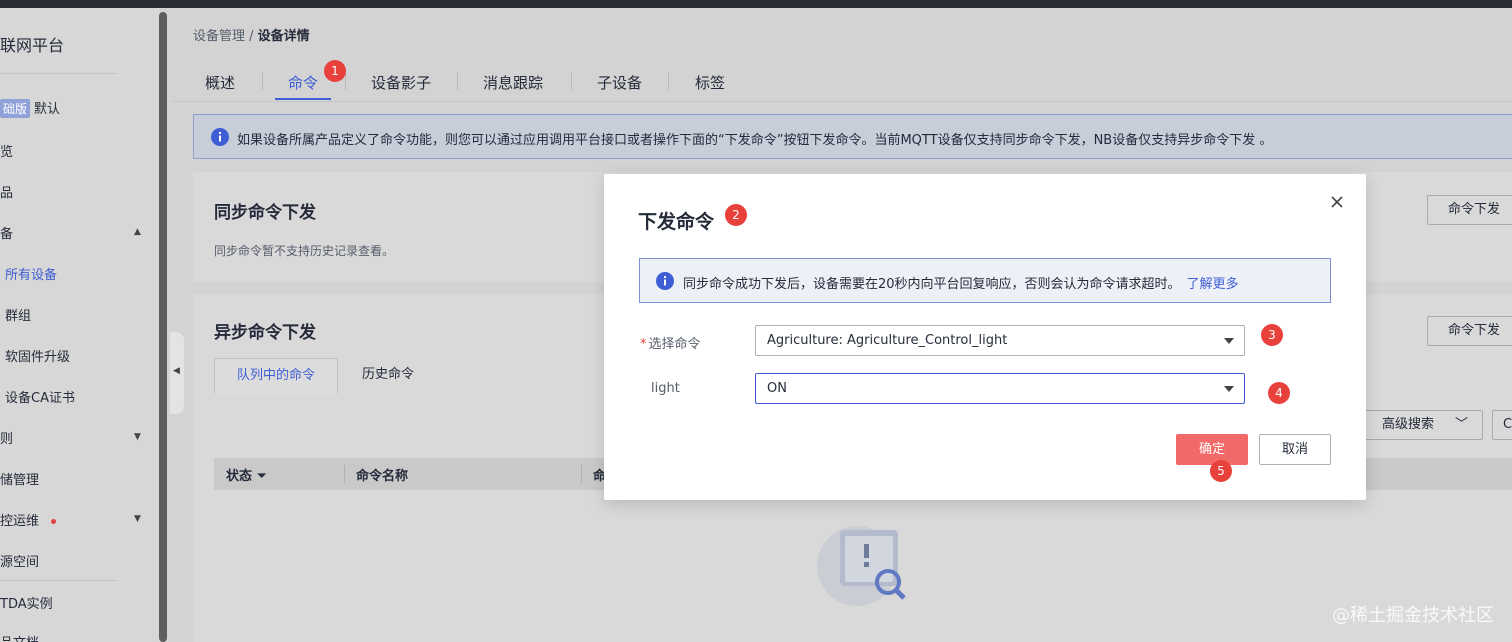 This screenshot has height=642, width=1512. Describe the element at coordinates (1337, 202) in the screenshot. I see `close-icon` at that location.